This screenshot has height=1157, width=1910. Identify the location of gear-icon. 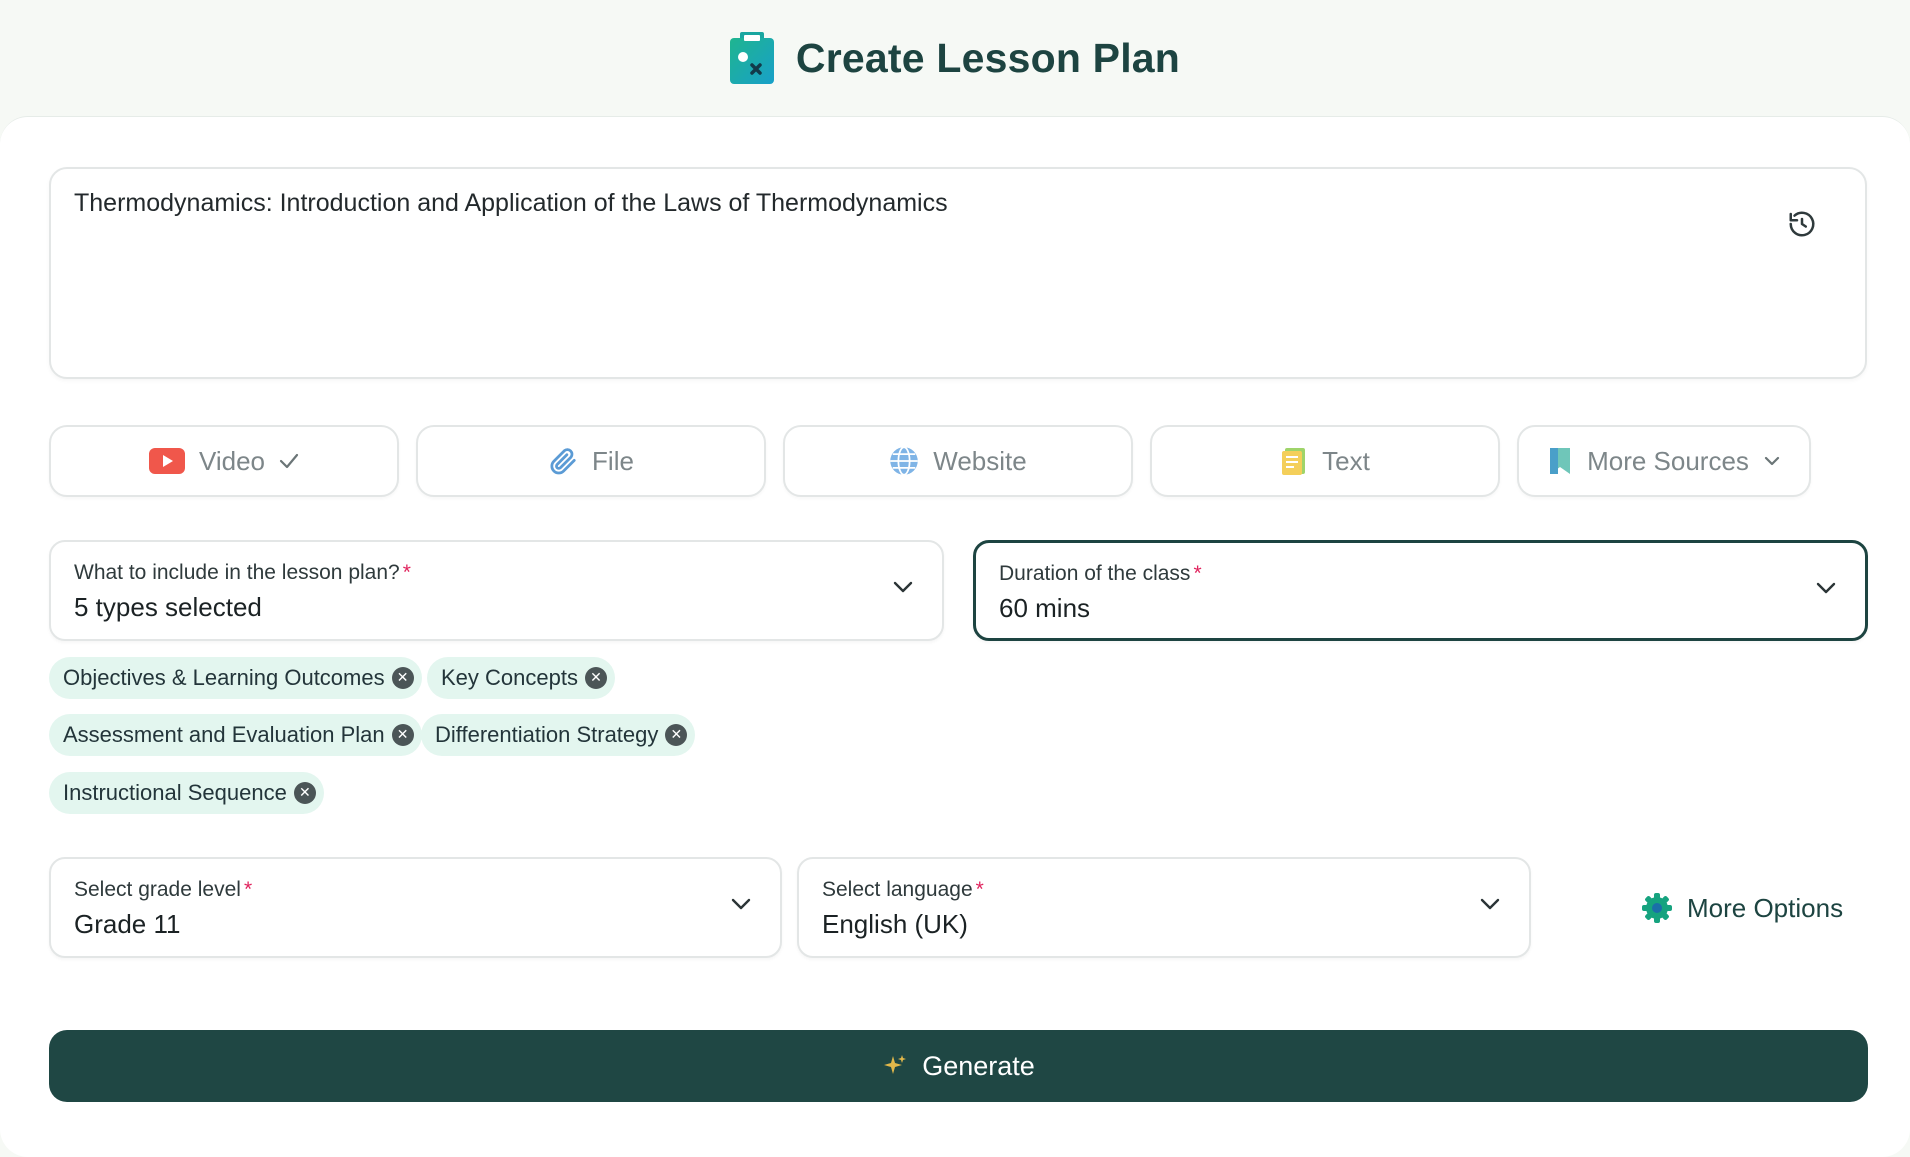
(1657, 908).